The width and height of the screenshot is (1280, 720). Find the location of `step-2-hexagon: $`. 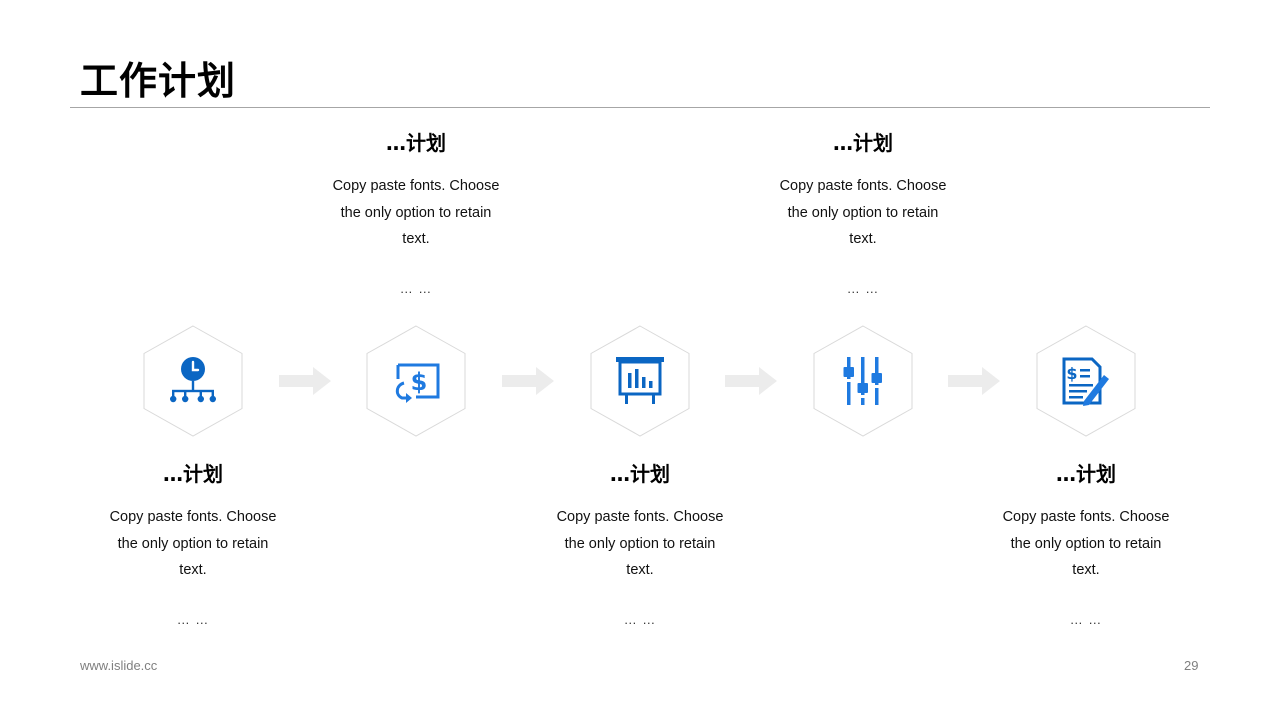

step-2-hexagon: $ is located at coordinates (416, 381).